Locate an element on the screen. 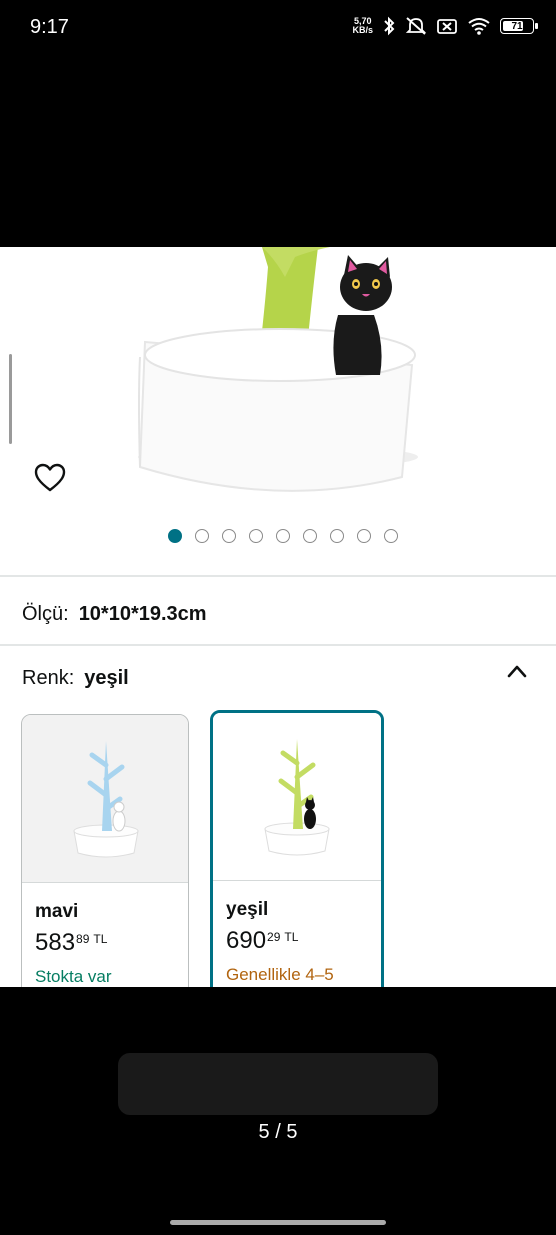  battery-percent: 71 is located at coordinates (517, 26).